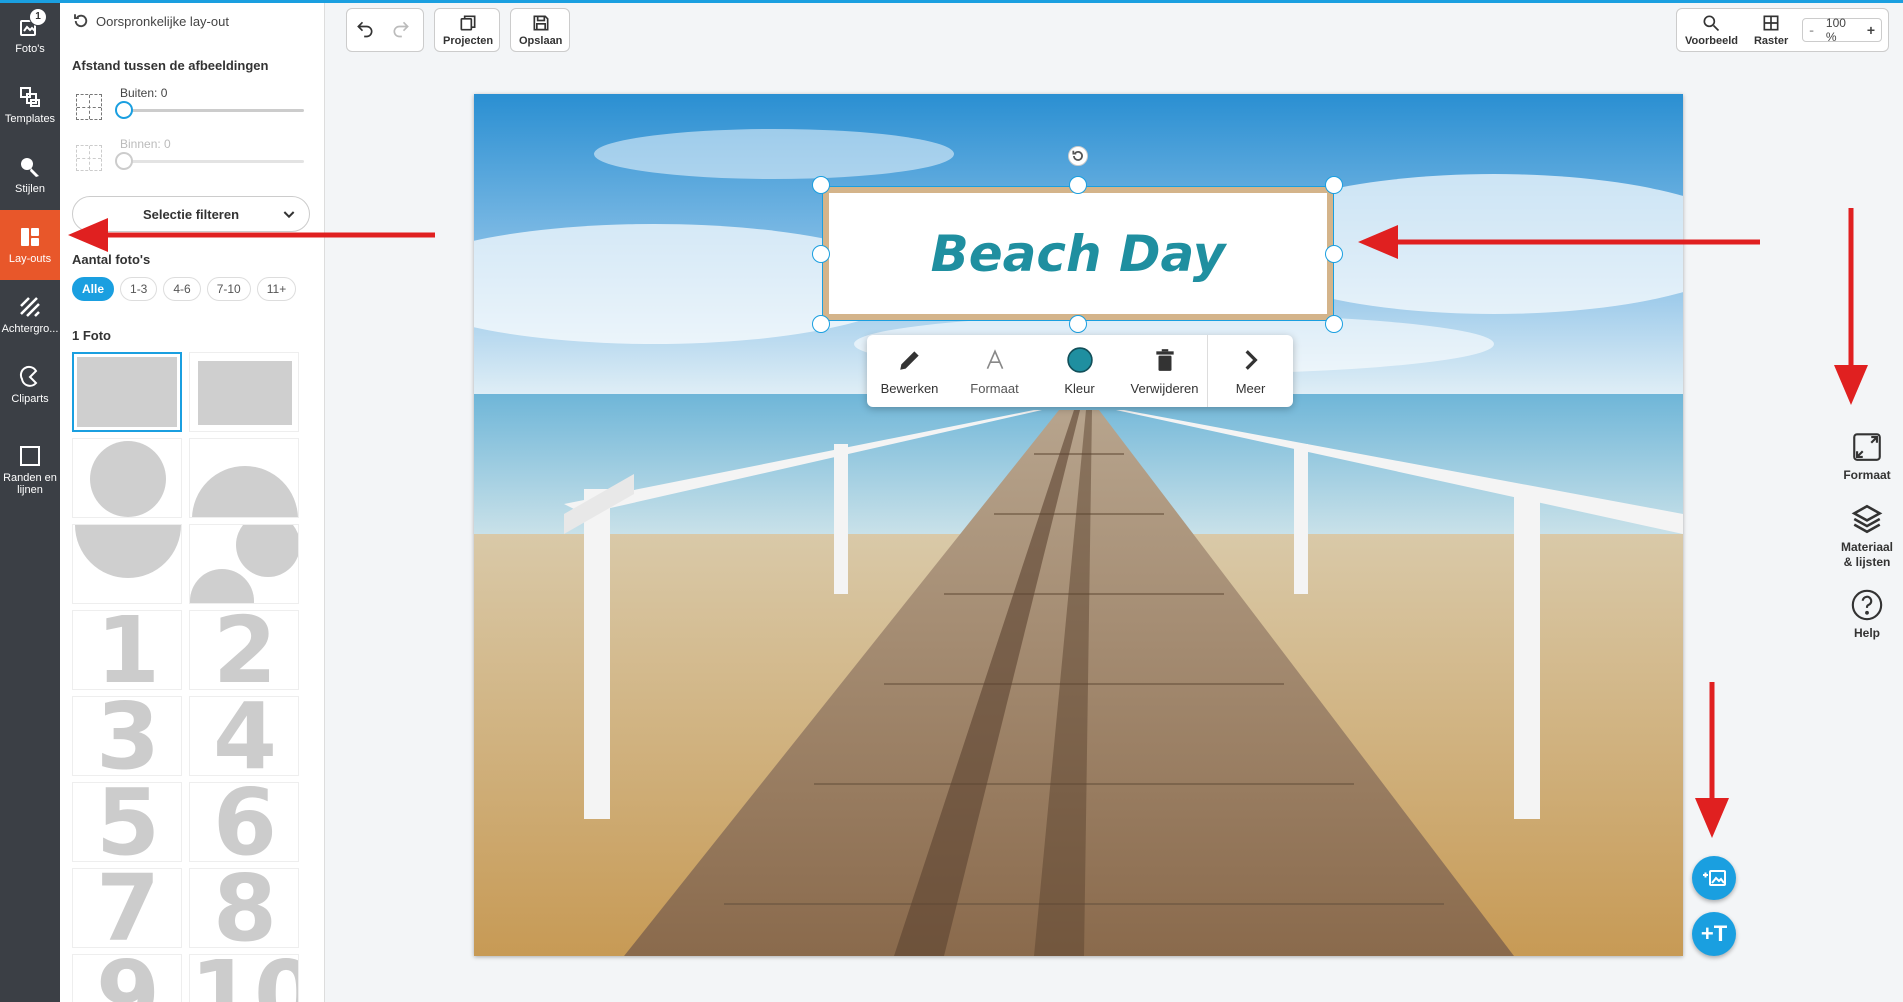  What do you see at coordinates (1867, 562) in the screenshot?
I see `material-tool-label-2: & lijsten` at bounding box center [1867, 562].